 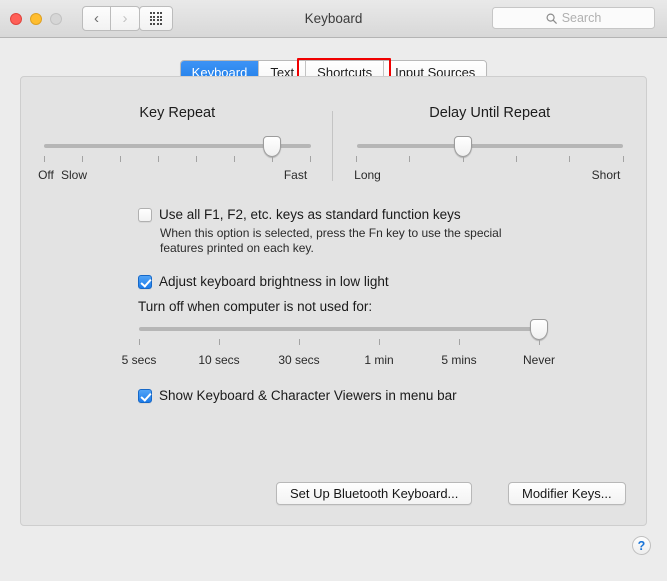 I want to click on search-field: Search, so click(x=573, y=18).